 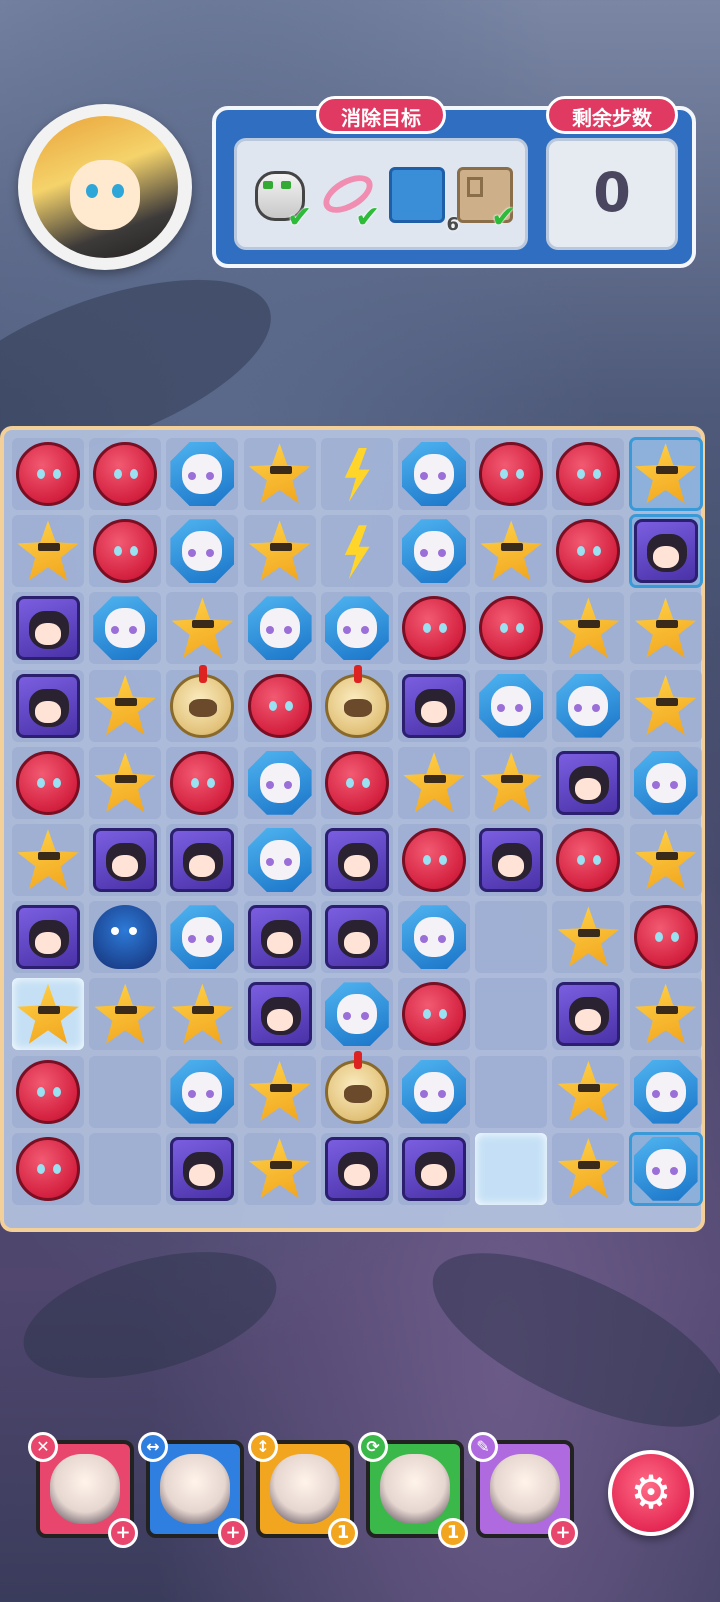 I want to click on crab-piece, so click(x=125, y=937).